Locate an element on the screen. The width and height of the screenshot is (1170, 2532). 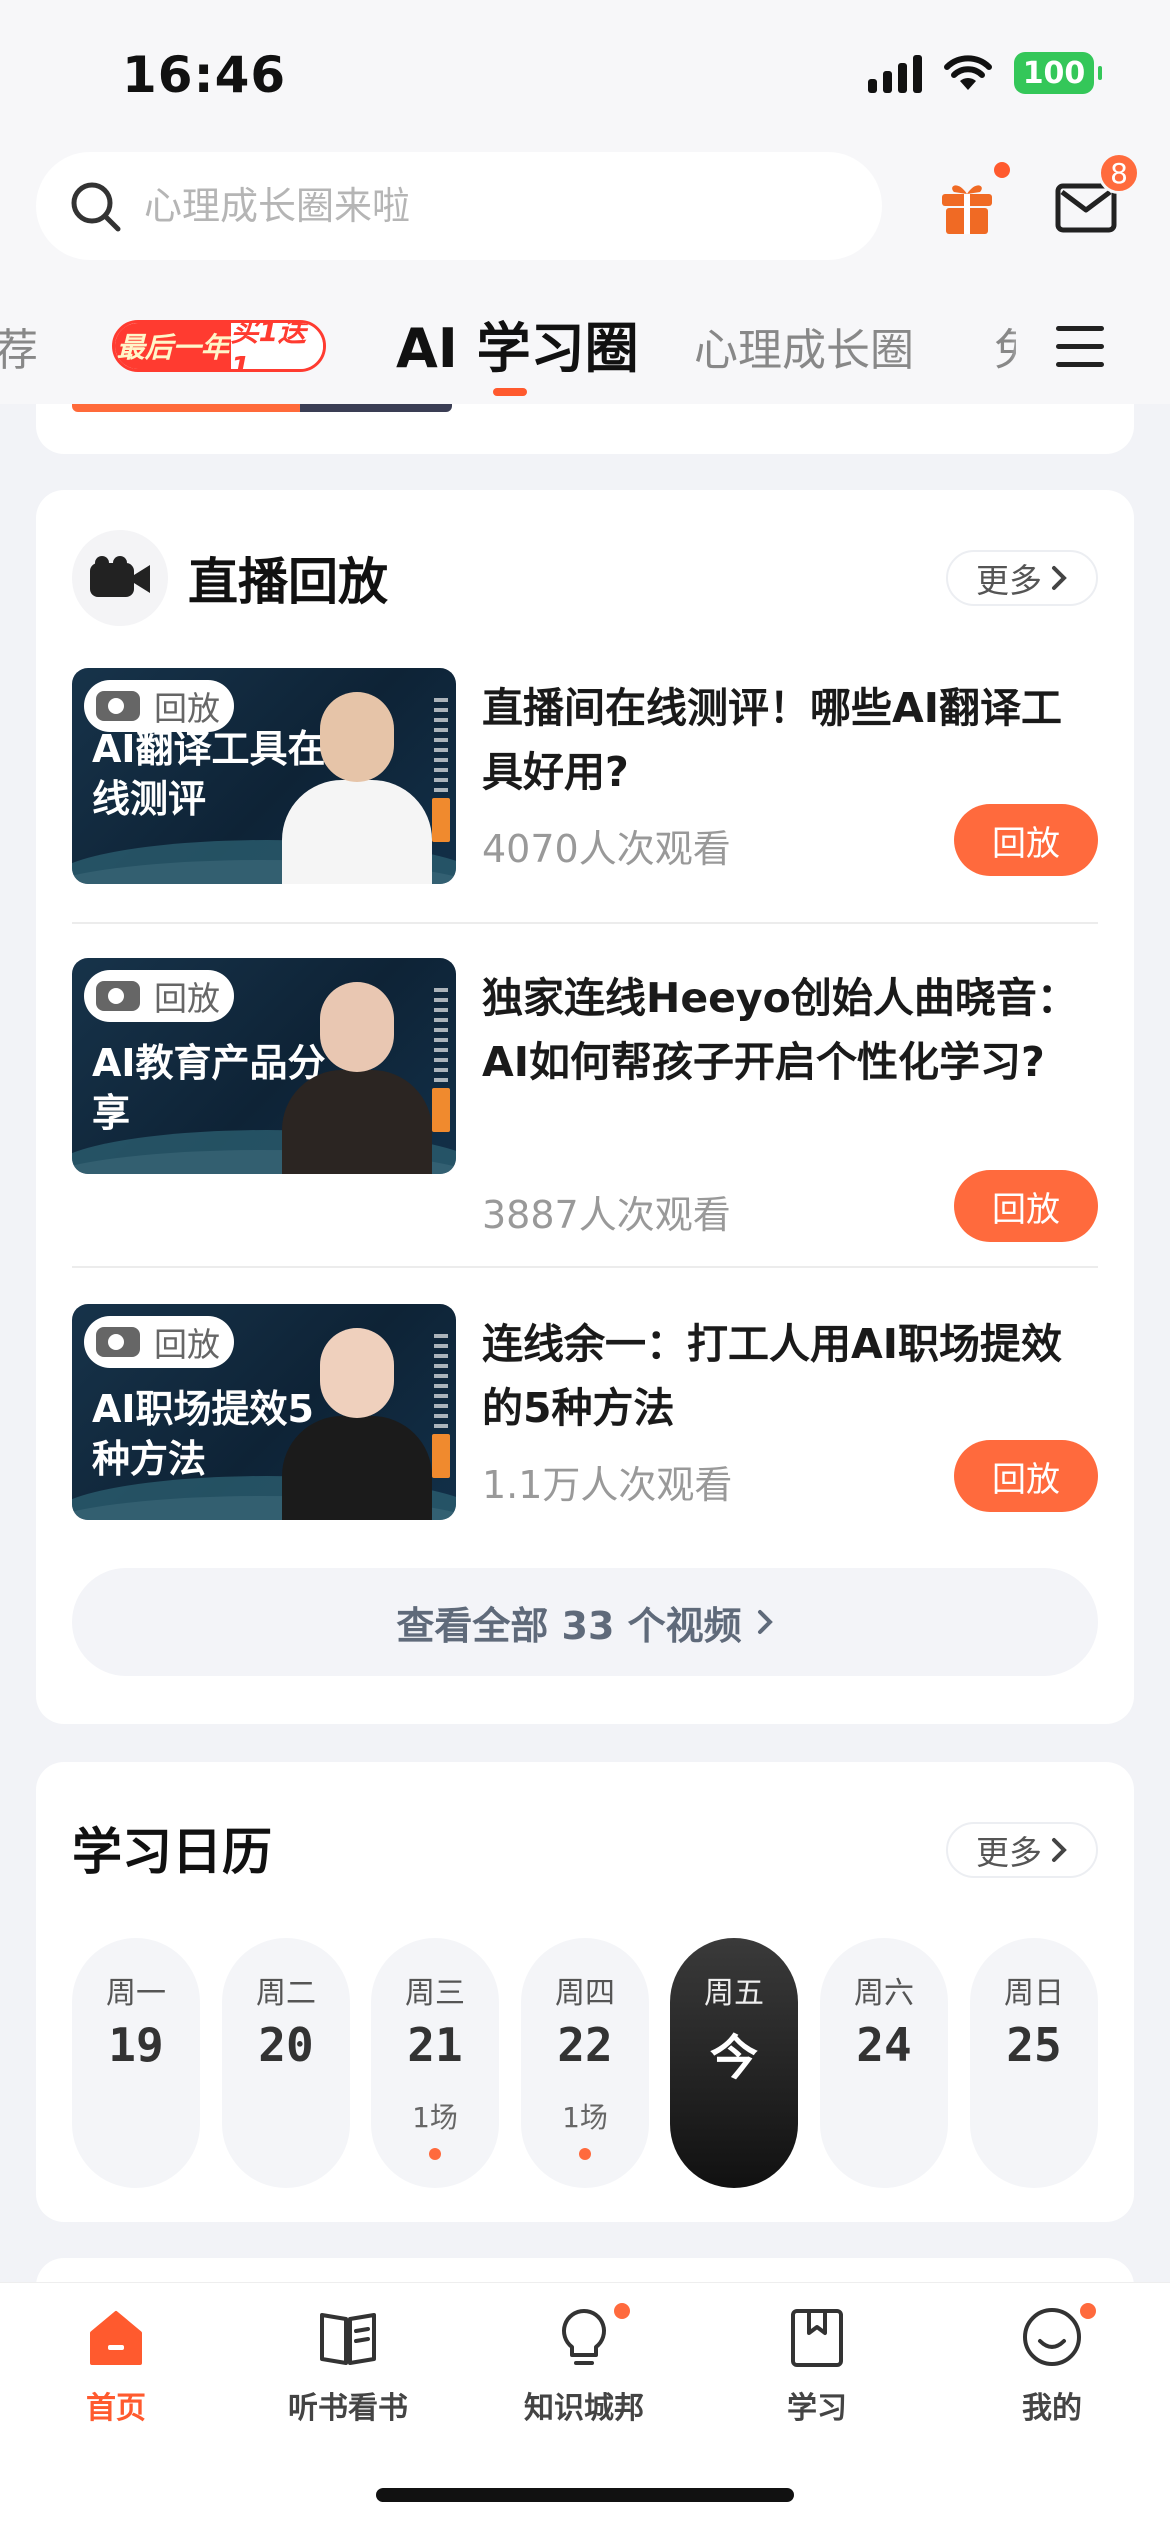
day-weekday: 周二 is located at coordinates (286, 1993).